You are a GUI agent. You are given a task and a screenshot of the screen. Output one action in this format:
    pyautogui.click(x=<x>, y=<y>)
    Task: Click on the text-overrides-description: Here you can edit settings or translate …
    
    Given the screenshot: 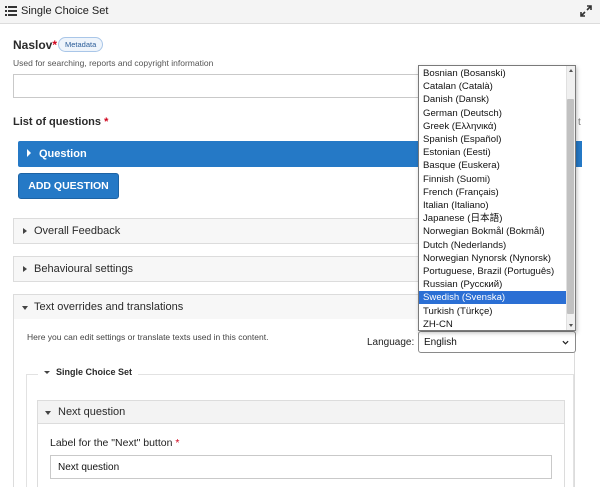 What is the action you would take?
    pyautogui.click(x=148, y=337)
    